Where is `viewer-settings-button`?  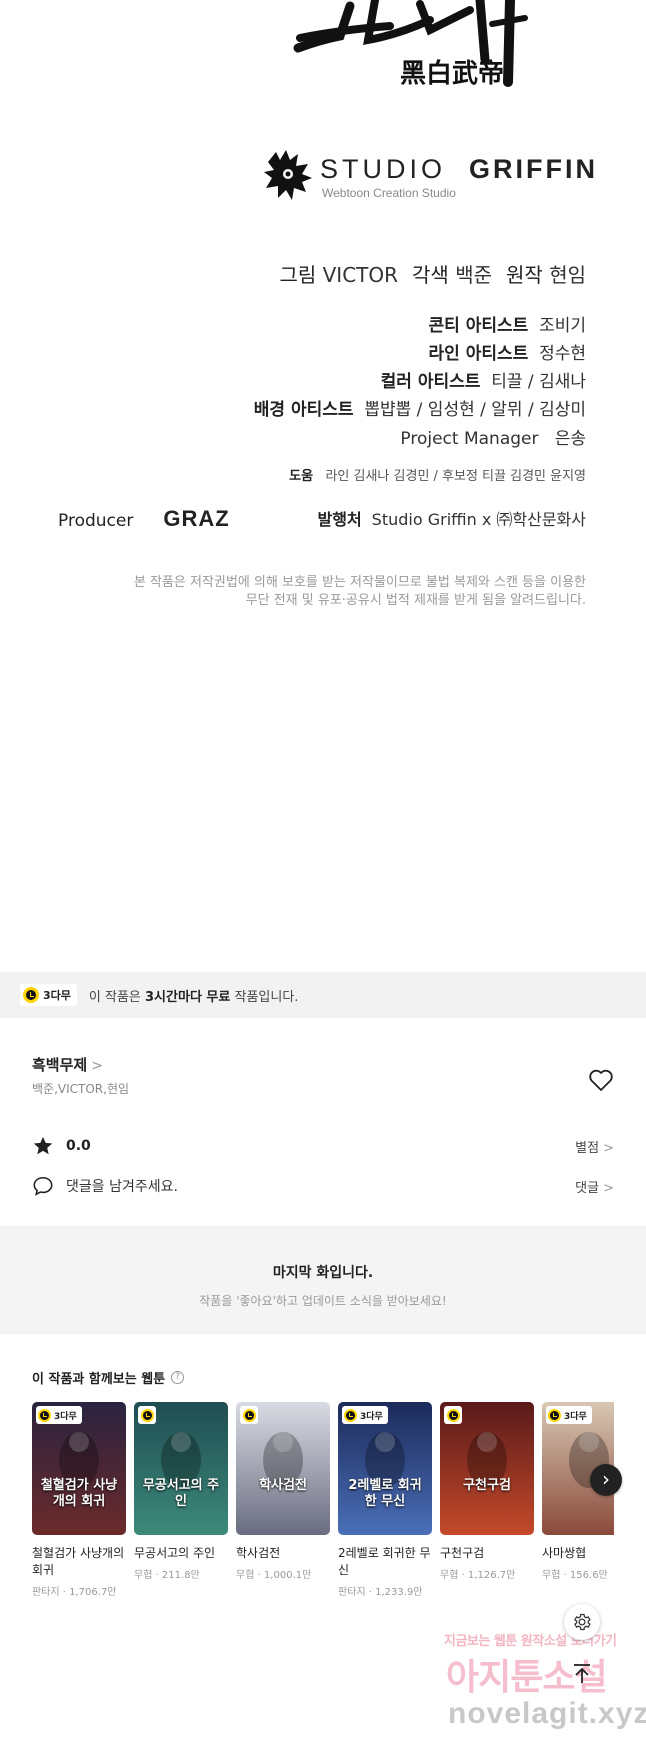
viewer-settings-button is located at coordinates (582, 1622).